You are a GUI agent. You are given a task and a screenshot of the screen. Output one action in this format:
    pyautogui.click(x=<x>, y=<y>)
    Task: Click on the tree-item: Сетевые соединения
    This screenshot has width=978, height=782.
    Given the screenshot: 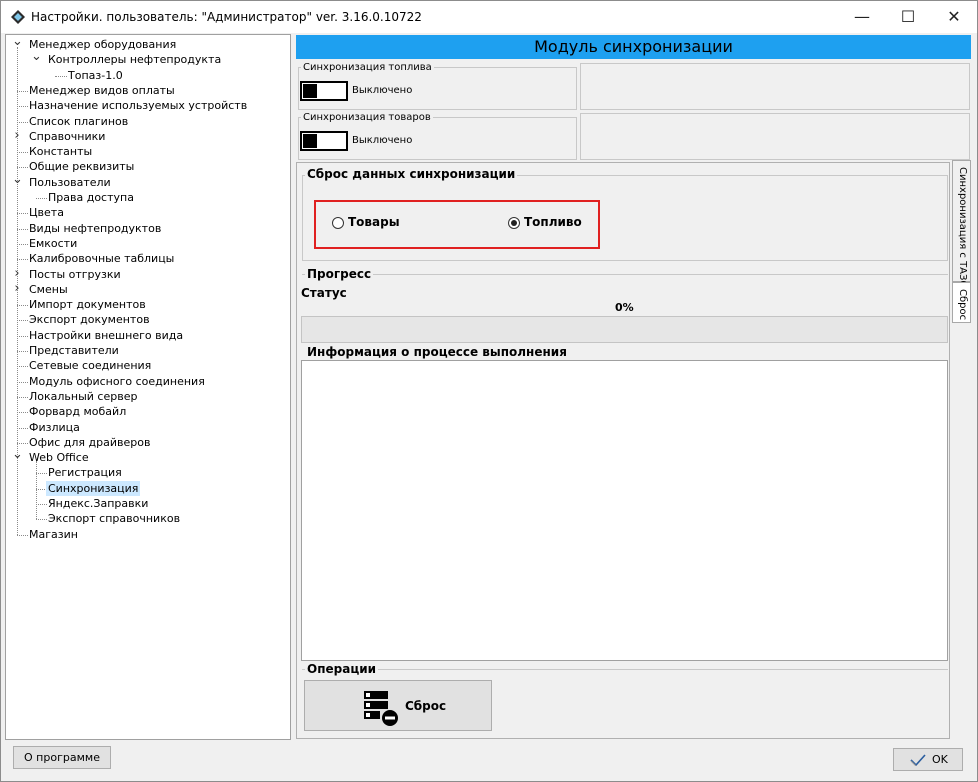 What is the action you would take?
    pyautogui.click(x=146, y=365)
    